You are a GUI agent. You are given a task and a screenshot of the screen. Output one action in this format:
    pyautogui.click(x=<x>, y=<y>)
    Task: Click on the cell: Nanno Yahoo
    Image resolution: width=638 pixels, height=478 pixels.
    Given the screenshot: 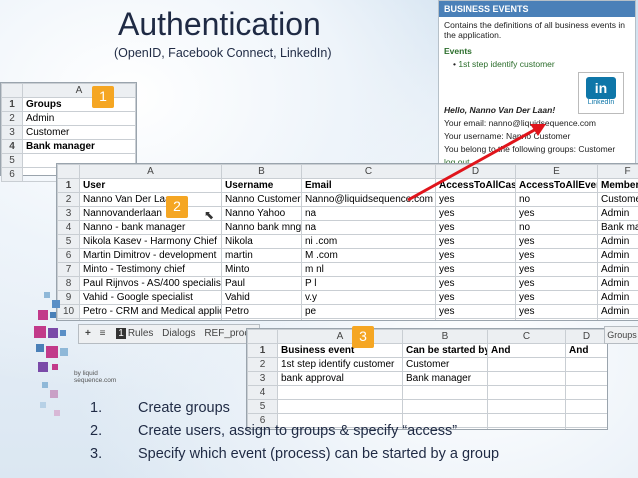 What is the action you would take?
    pyautogui.click(x=261, y=213)
    